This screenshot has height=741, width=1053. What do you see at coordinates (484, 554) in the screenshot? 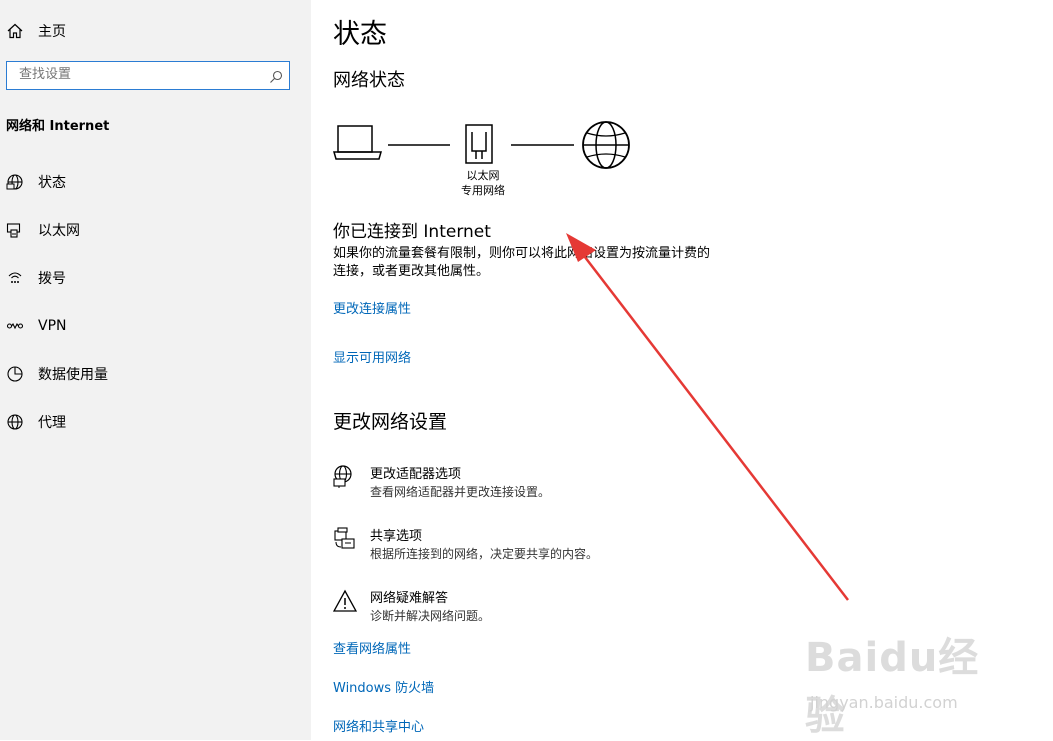
I see `setting-description: 根据所连接到的网络，决定要共享的内容。` at bounding box center [484, 554].